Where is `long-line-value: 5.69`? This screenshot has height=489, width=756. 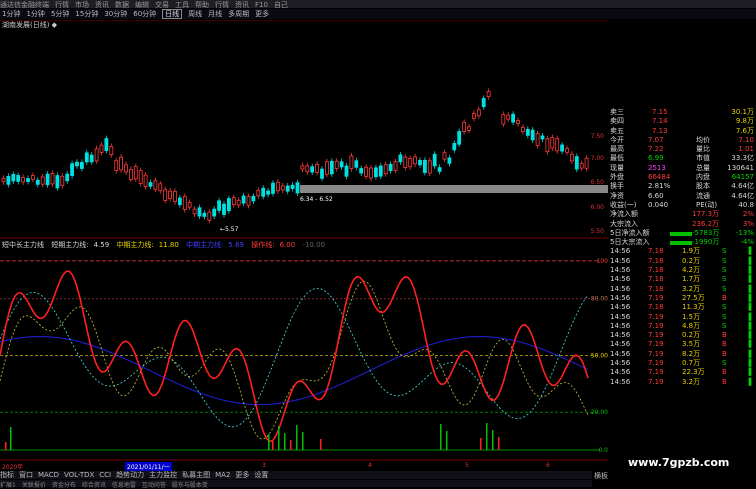
long-line-value: 5.69 is located at coordinates (236, 245).